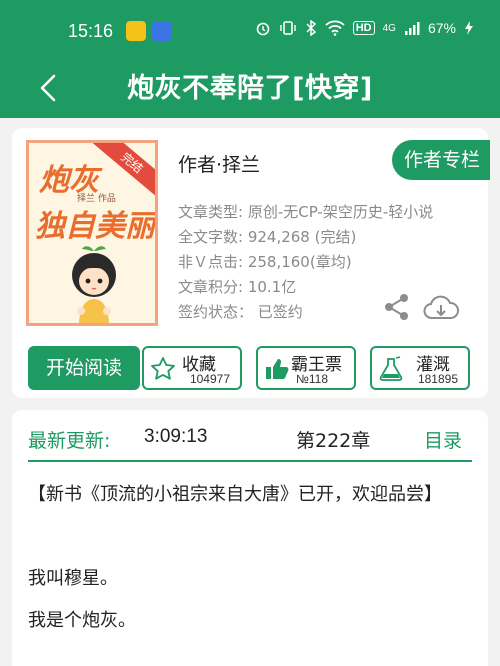 This screenshot has width=500, height=666. Describe the element at coordinates (94, 284) in the screenshot. I see `cover-illustration` at that location.